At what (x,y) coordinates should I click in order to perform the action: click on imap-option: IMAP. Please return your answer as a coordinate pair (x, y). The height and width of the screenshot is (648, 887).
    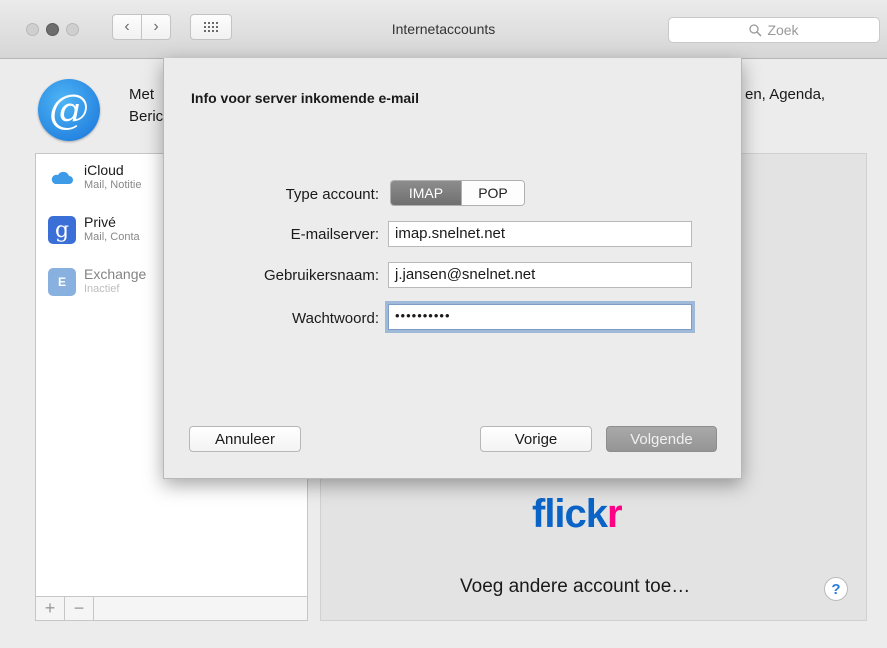
    Looking at the image, I should click on (426, 193).